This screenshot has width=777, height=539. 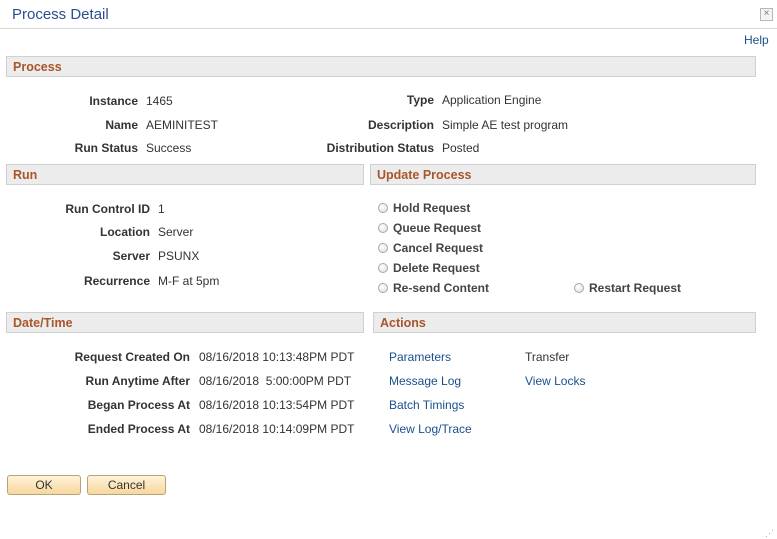 What do you see at coordinates (176, 232) in the screenshot?
I see `location-value: Server` at bounding box center [176, 232].